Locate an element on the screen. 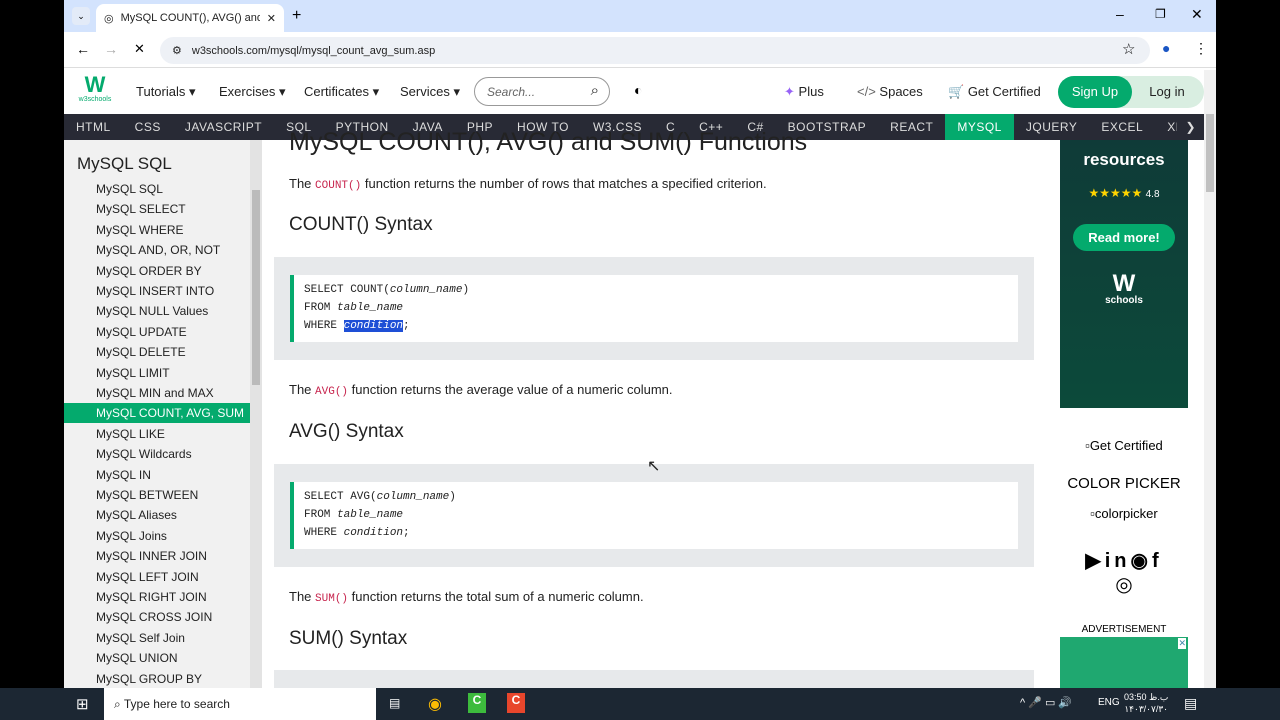 This screenshot has width=1280, height=720. topnav-javascript: JAVASCRIPT is located at coordinates (223, 127).